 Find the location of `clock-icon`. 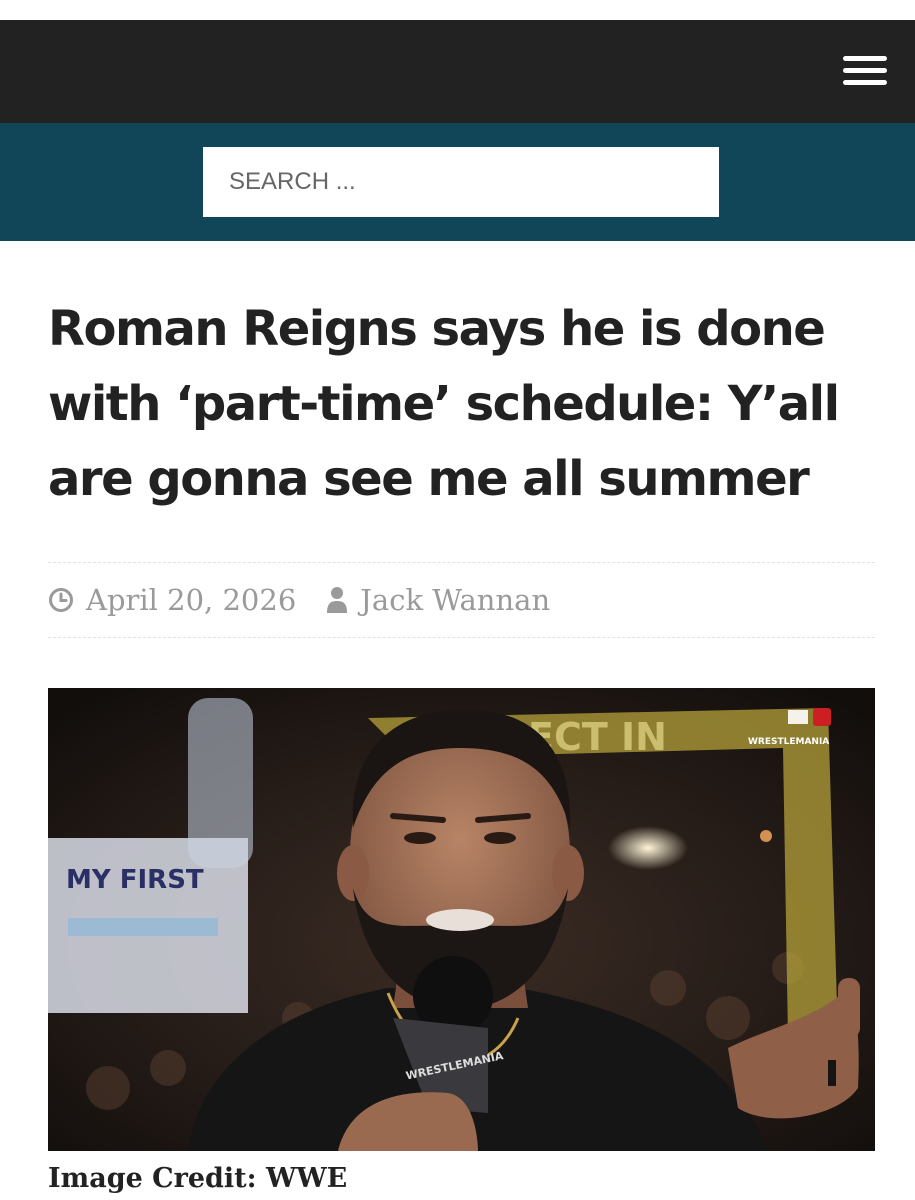

clock-icon is located at coordinates (61, 600).